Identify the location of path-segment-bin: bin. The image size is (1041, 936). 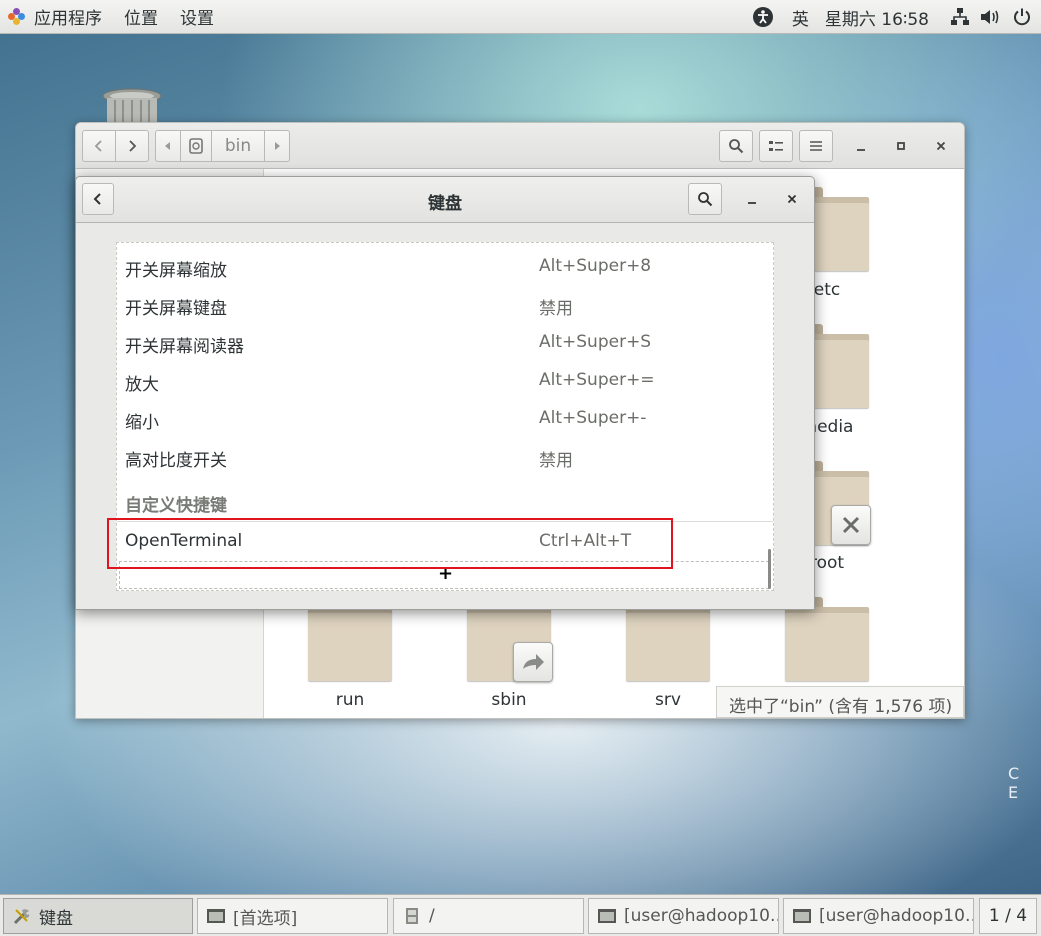
(238, 146).